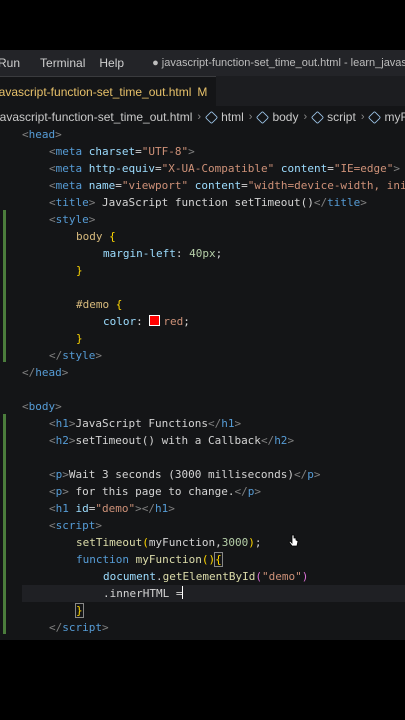  What do you see at coordinates (204, 202) in the screenshot?
I see `title-text: JavaScript function setTimeout()` at bounding box center [204, 202].